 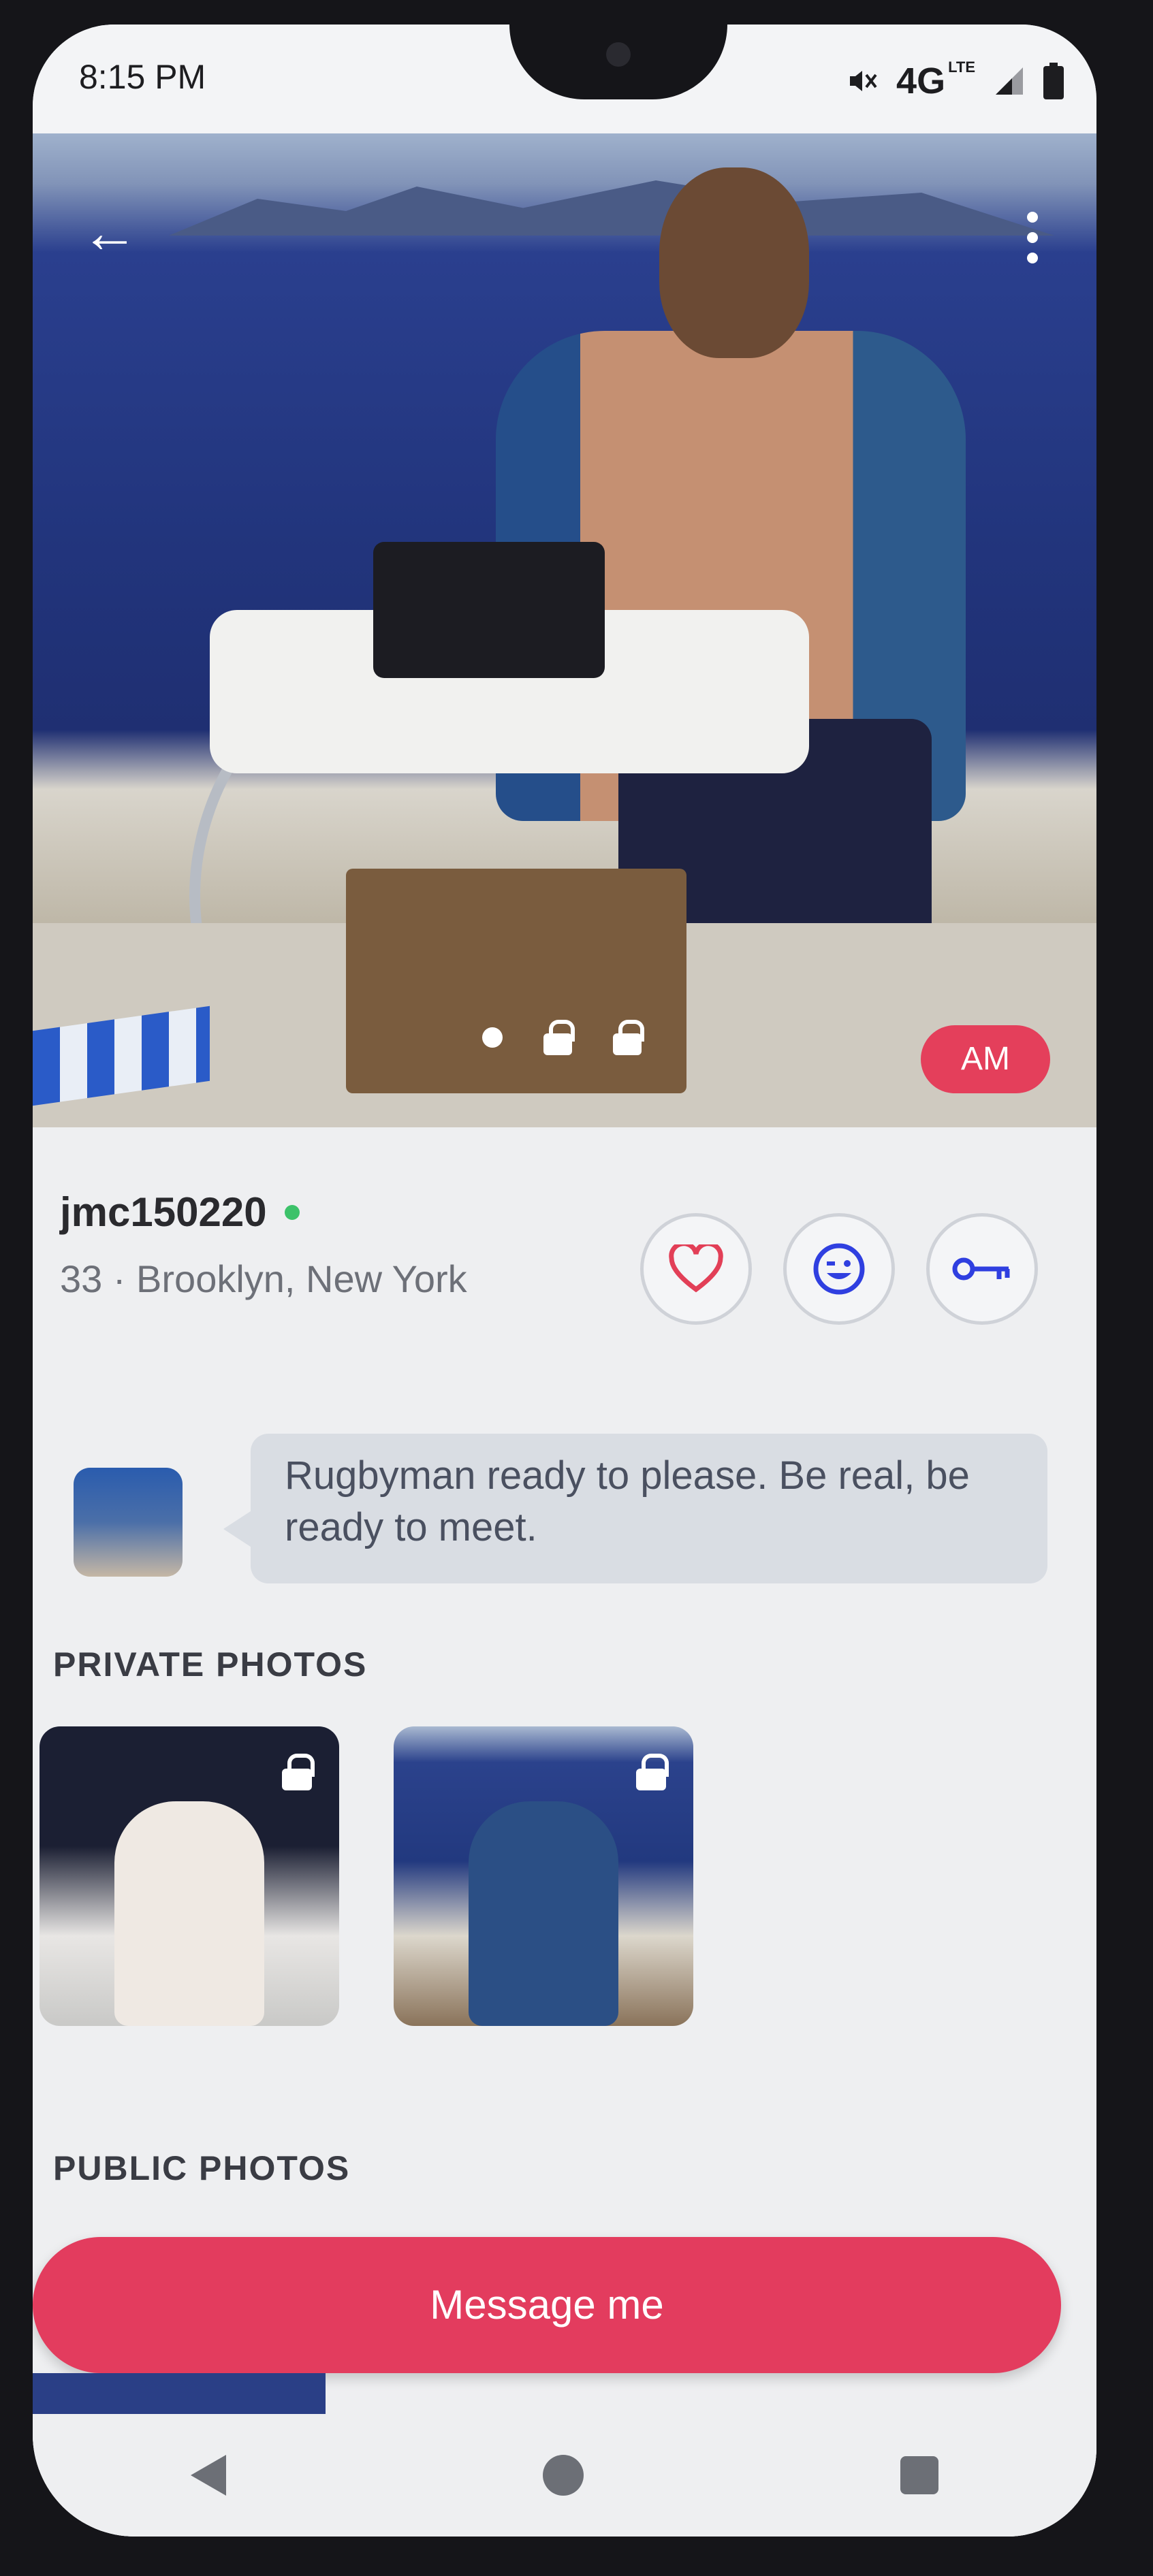 What do you see at coordinates (961, 68) in the screenshot?
I see `network-subtype: LTE` at bounding box center [961, 68].